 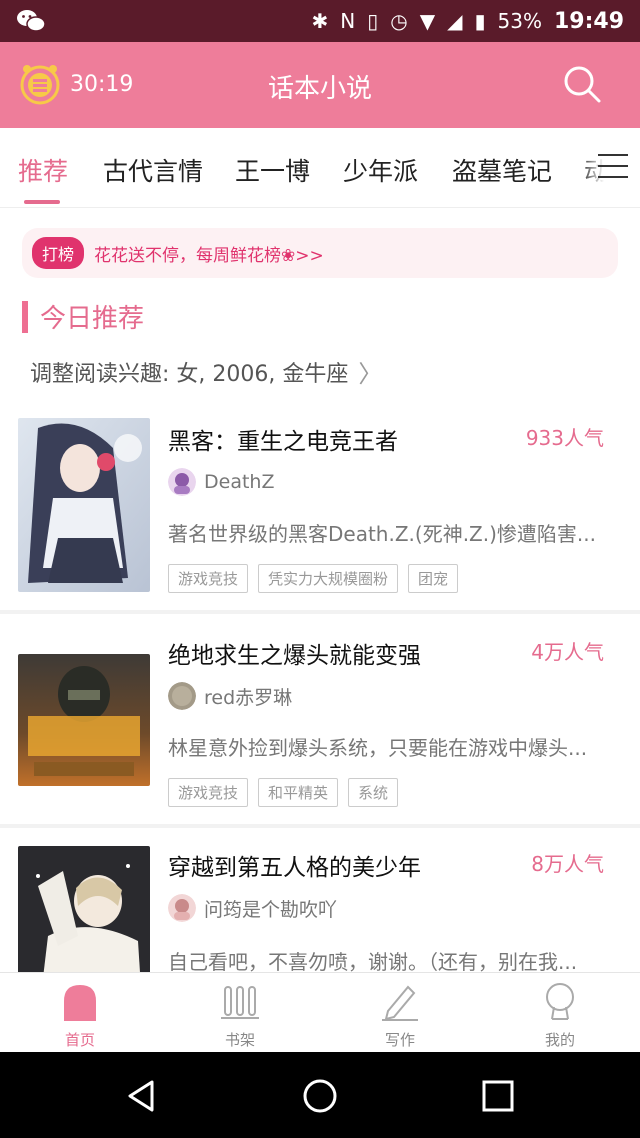 I want to click on nfc-icon: N, so click(x=348, y=21).